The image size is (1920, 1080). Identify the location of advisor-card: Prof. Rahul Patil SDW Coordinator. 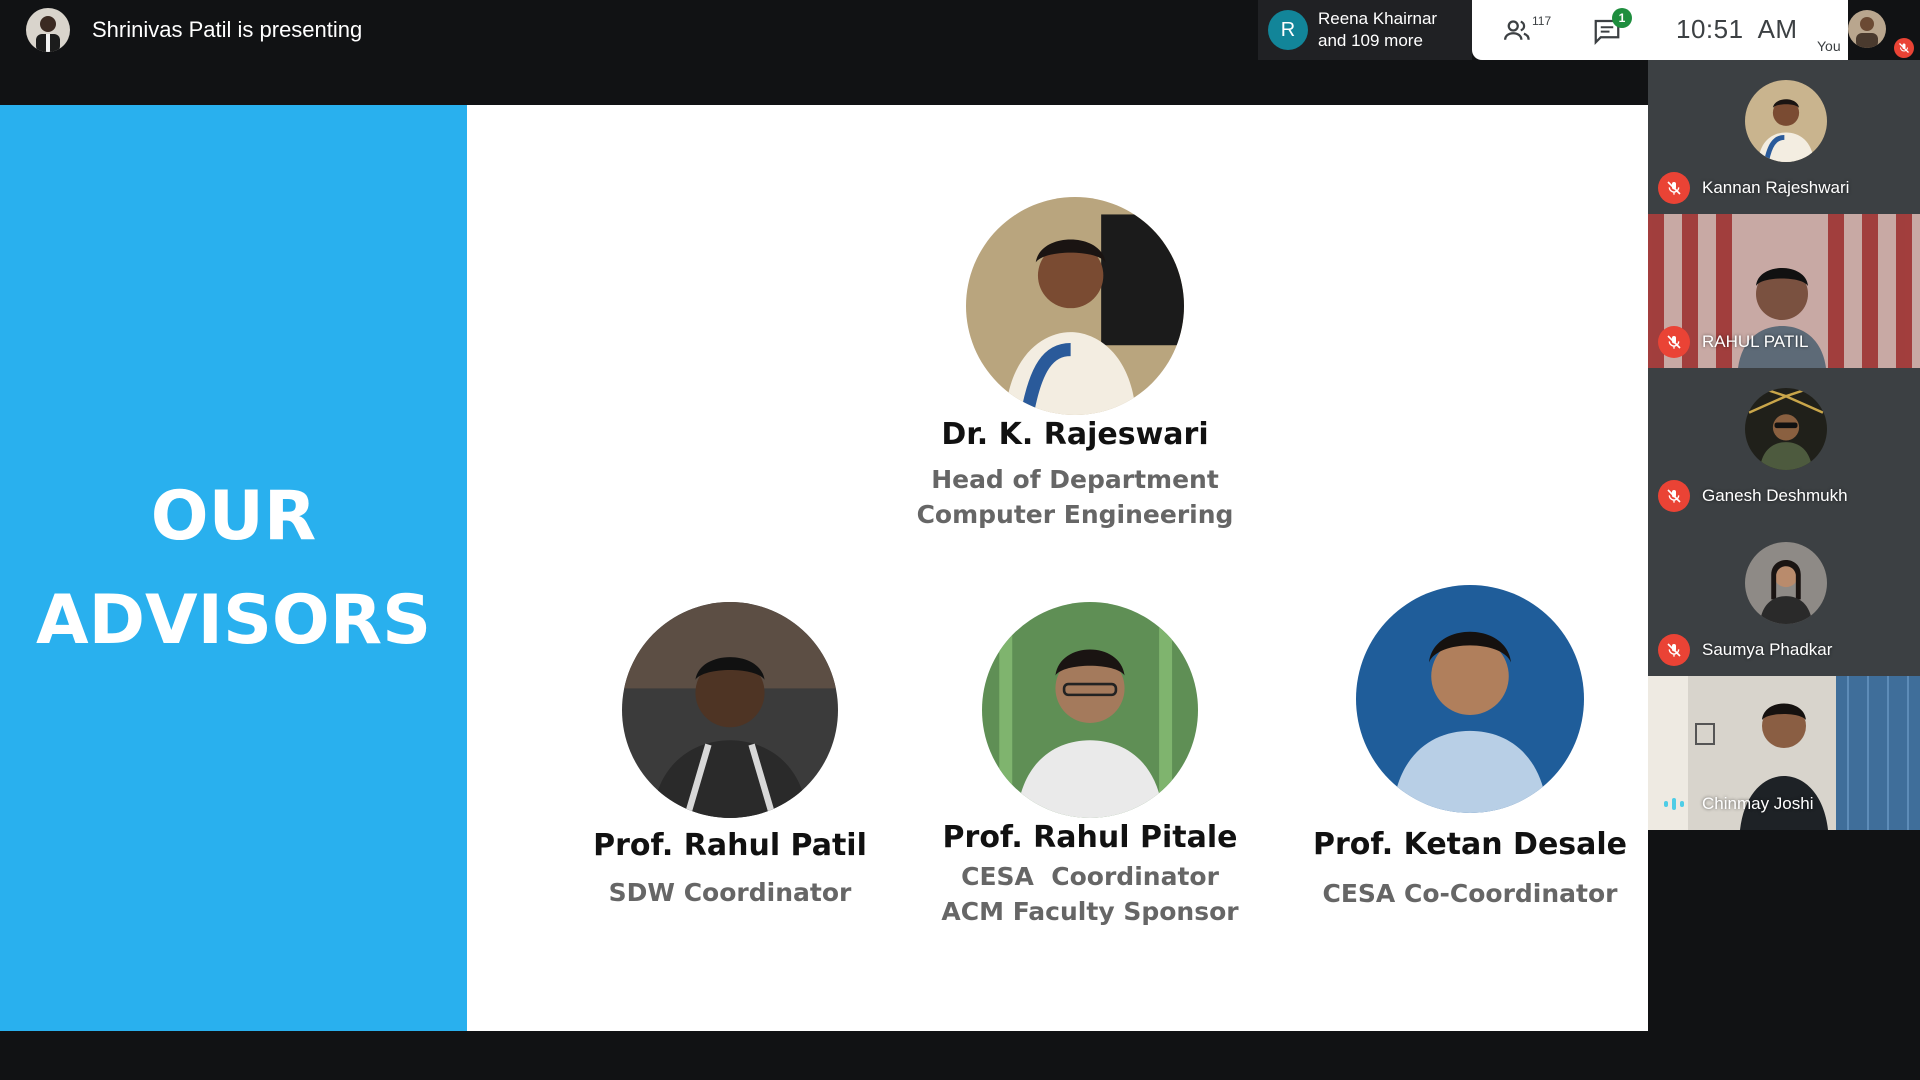
(730, 756).